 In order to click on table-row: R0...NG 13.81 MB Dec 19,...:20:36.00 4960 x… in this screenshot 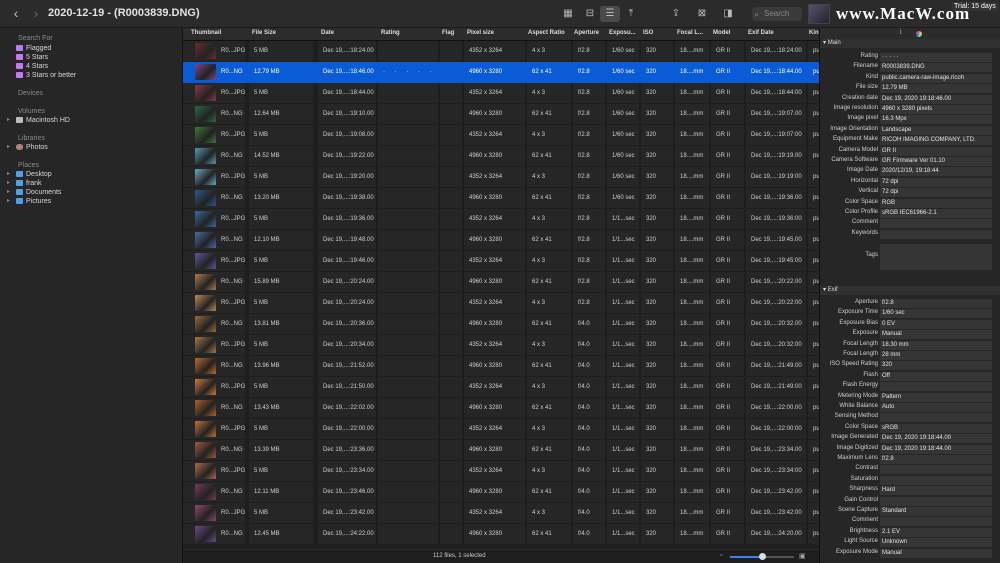, I will do `click(501, 324)`.